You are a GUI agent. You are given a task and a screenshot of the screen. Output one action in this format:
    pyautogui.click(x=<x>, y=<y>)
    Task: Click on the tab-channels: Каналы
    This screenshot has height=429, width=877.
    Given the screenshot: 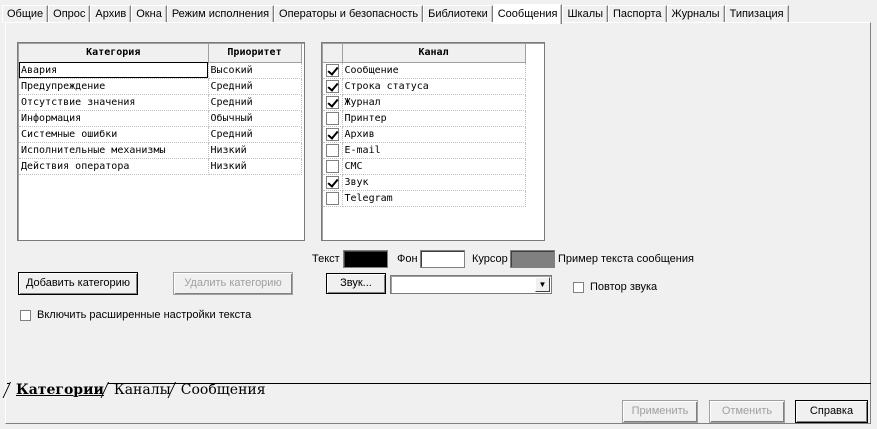 What is the action you would take?
    pyautogui.click(x=141, y=390)
    